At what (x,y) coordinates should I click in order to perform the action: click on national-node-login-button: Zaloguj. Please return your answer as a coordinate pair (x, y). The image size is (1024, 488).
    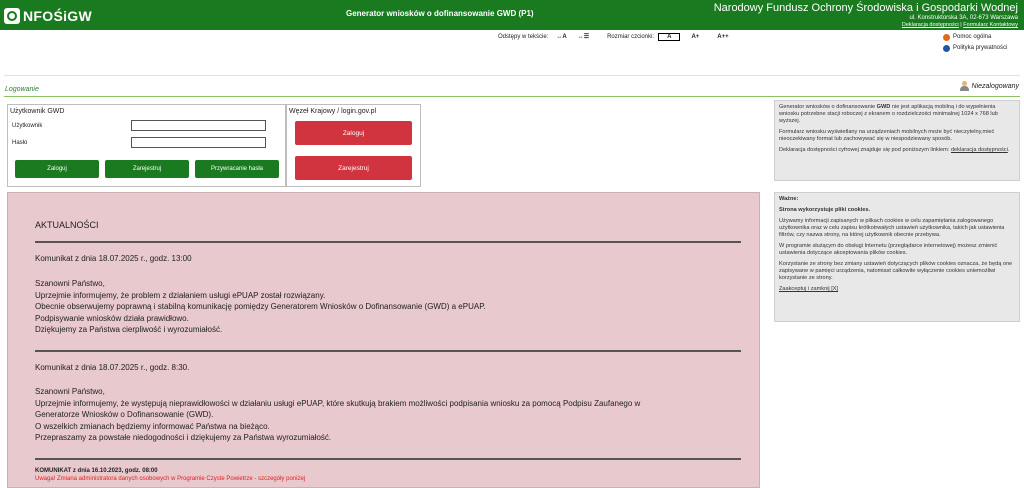
    Looking at the image, I should click on (353, 133).